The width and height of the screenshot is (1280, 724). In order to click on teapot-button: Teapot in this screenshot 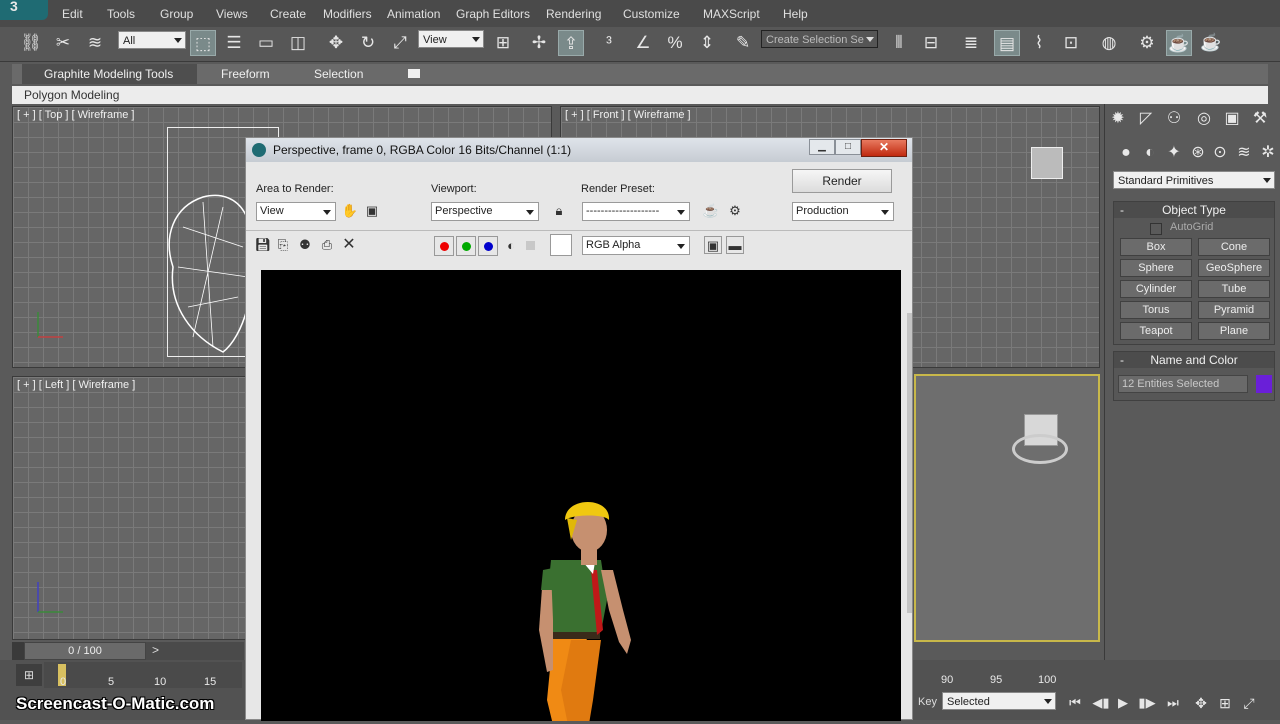, I will do `click(1156, 331)`.